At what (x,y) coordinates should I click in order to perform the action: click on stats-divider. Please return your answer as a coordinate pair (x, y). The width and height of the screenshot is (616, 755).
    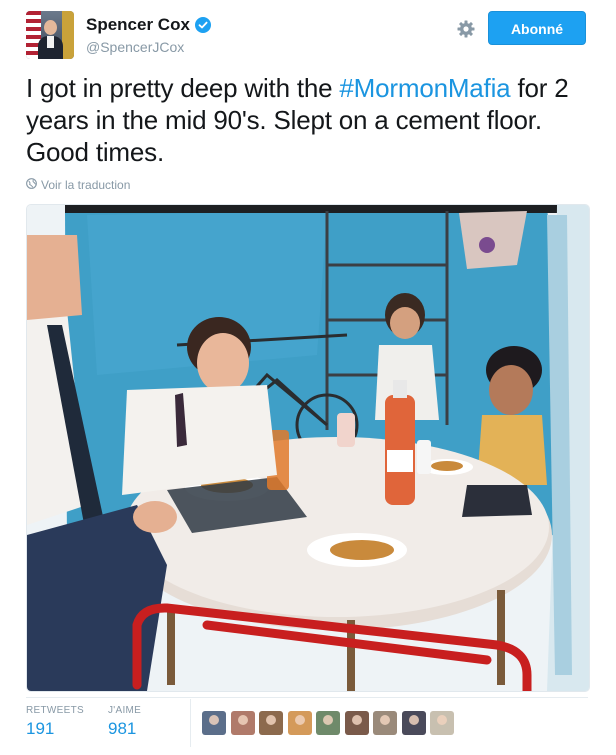
    Looking at the image, I should click on (307, 697).